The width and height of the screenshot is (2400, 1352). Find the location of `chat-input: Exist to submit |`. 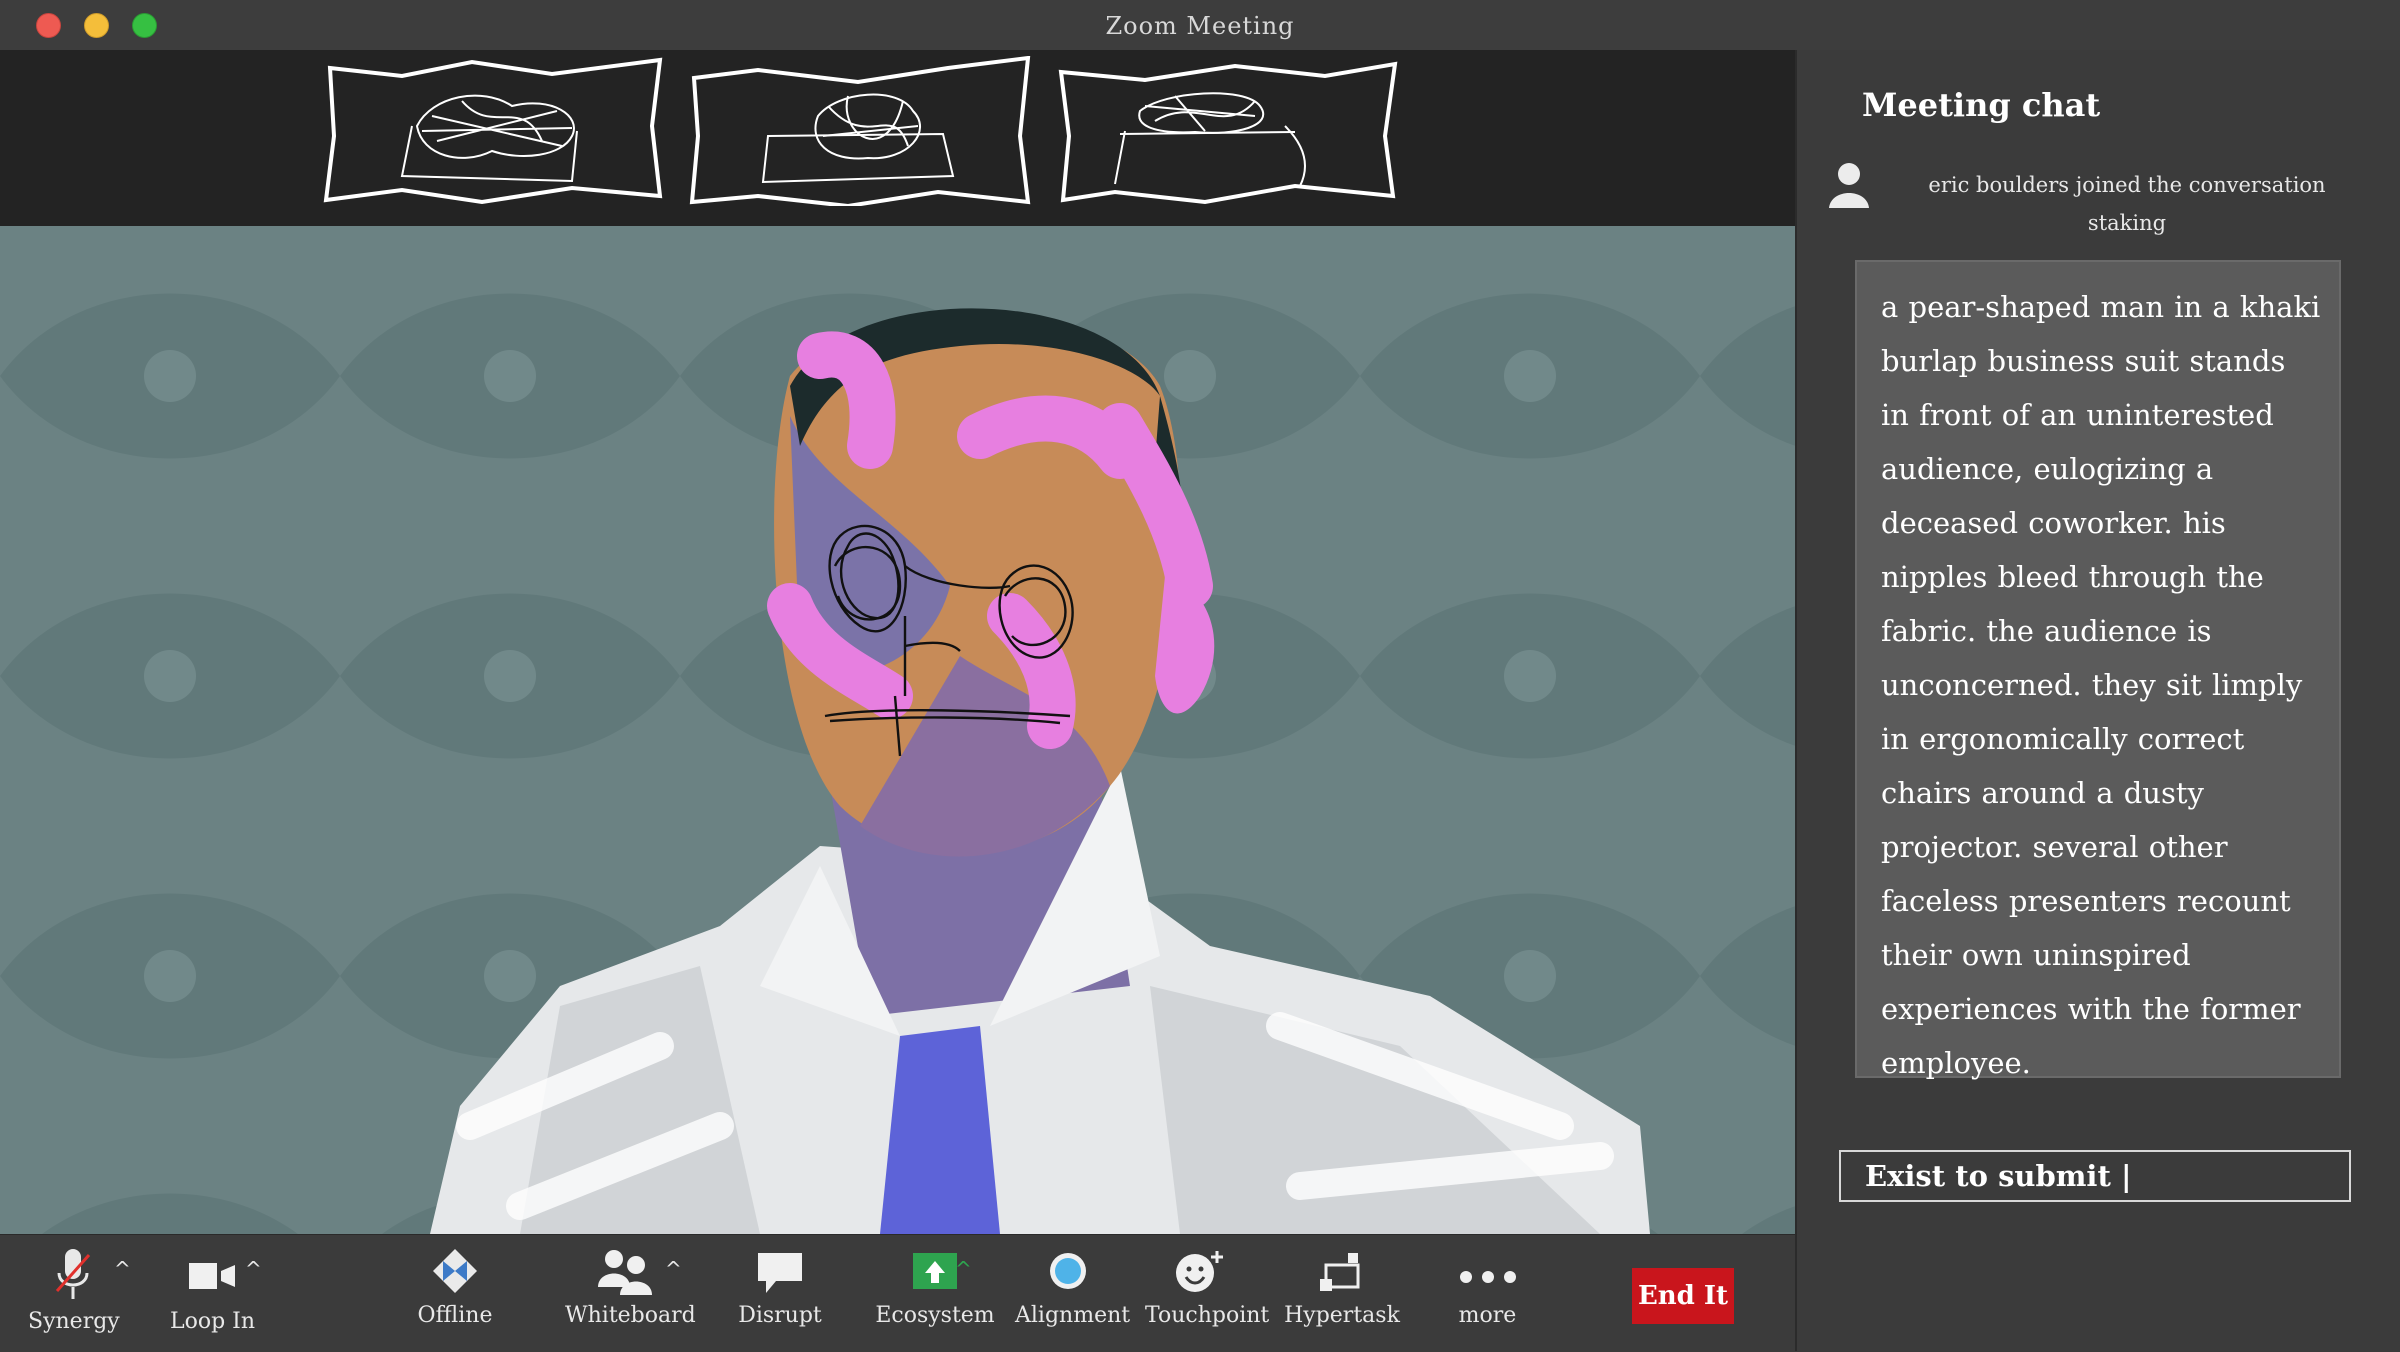

chat-input: Exist to submit | is located at coordinates (2095, 1176).